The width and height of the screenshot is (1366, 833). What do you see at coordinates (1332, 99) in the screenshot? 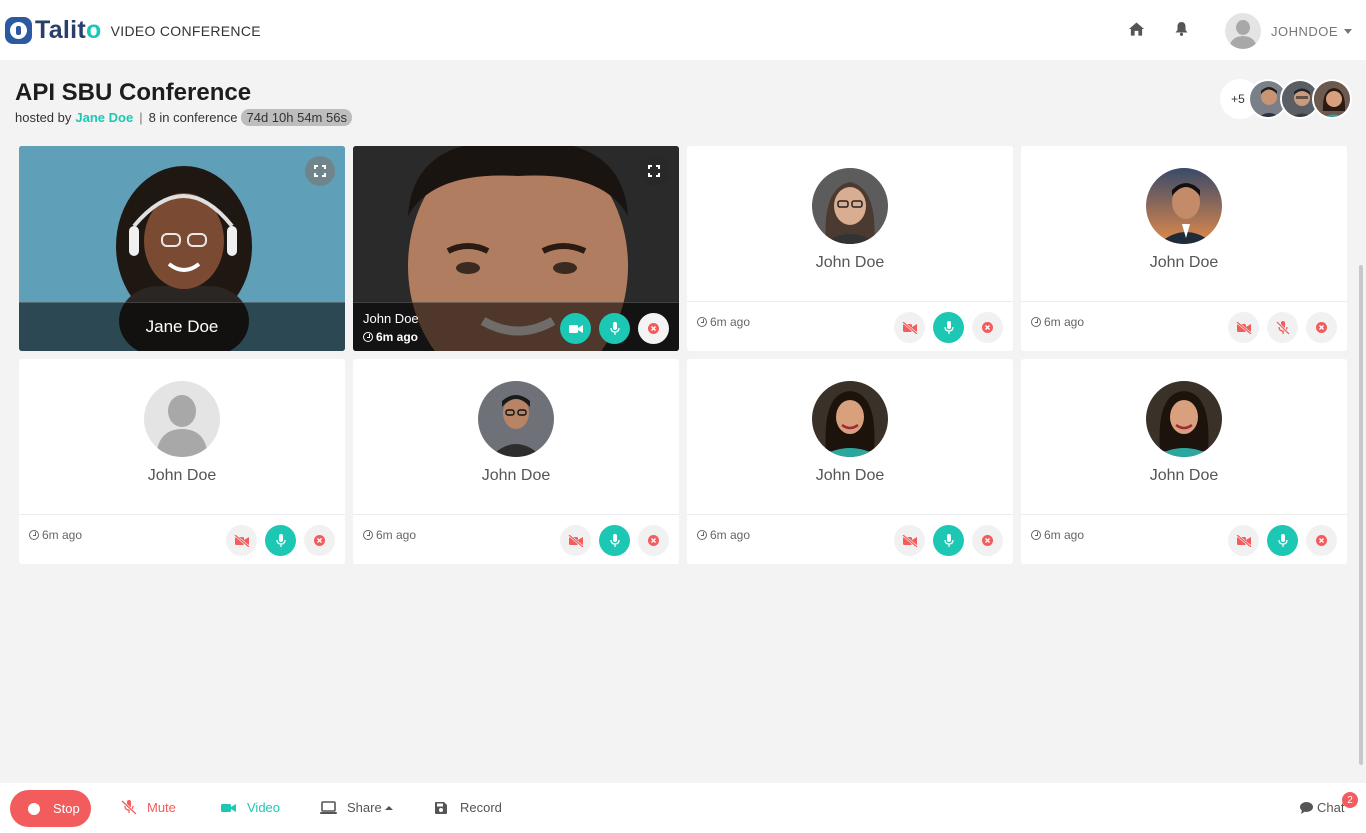
I see `participant-avatar` at bounding box center [1332, 99].